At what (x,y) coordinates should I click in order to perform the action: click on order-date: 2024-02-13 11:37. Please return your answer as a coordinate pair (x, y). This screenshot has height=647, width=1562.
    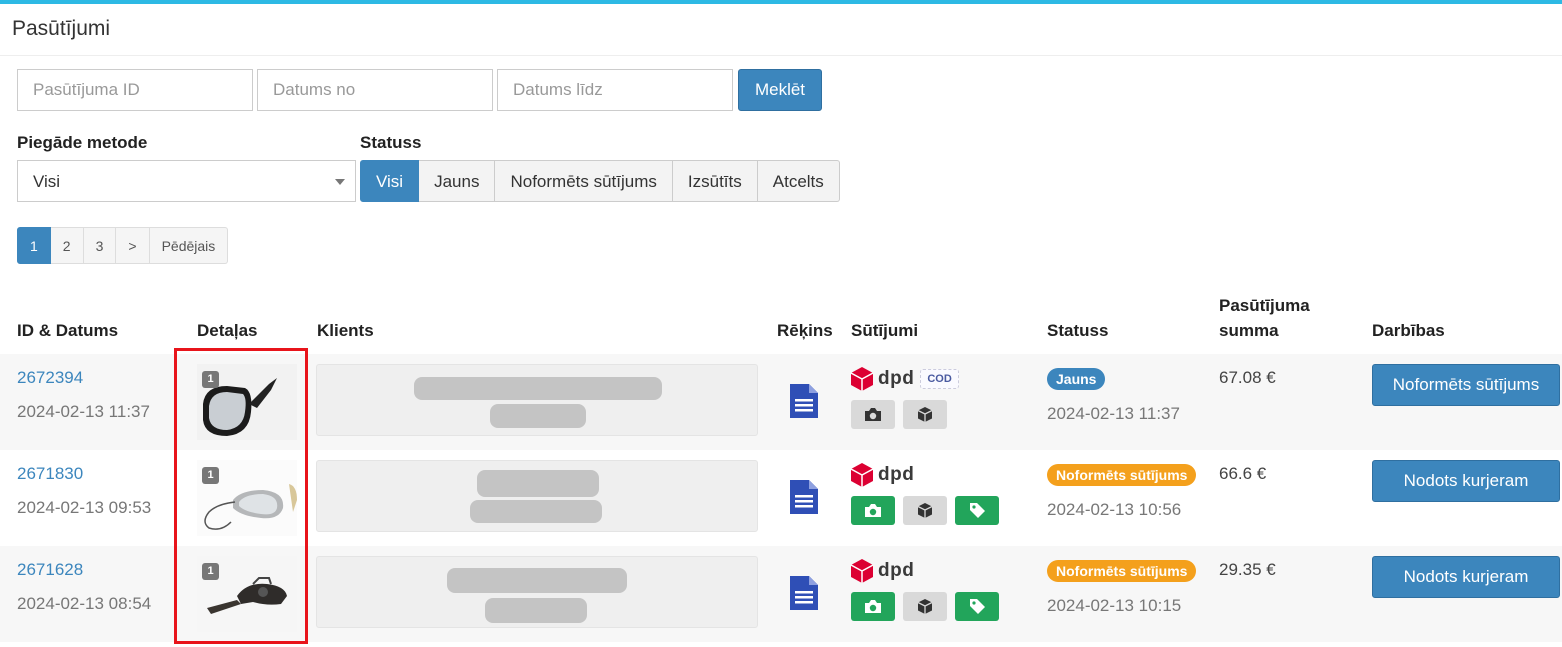
    Looking at the image, I should click on (83, 411).